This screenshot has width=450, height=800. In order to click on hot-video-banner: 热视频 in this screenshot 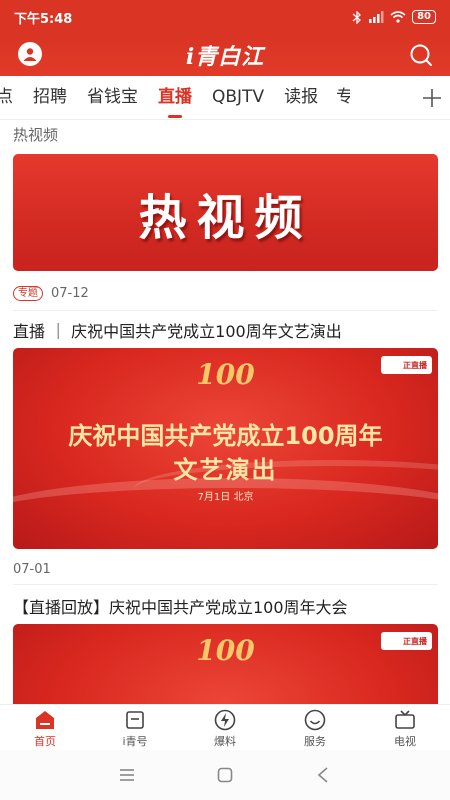, I will do `click(225, 212)`.